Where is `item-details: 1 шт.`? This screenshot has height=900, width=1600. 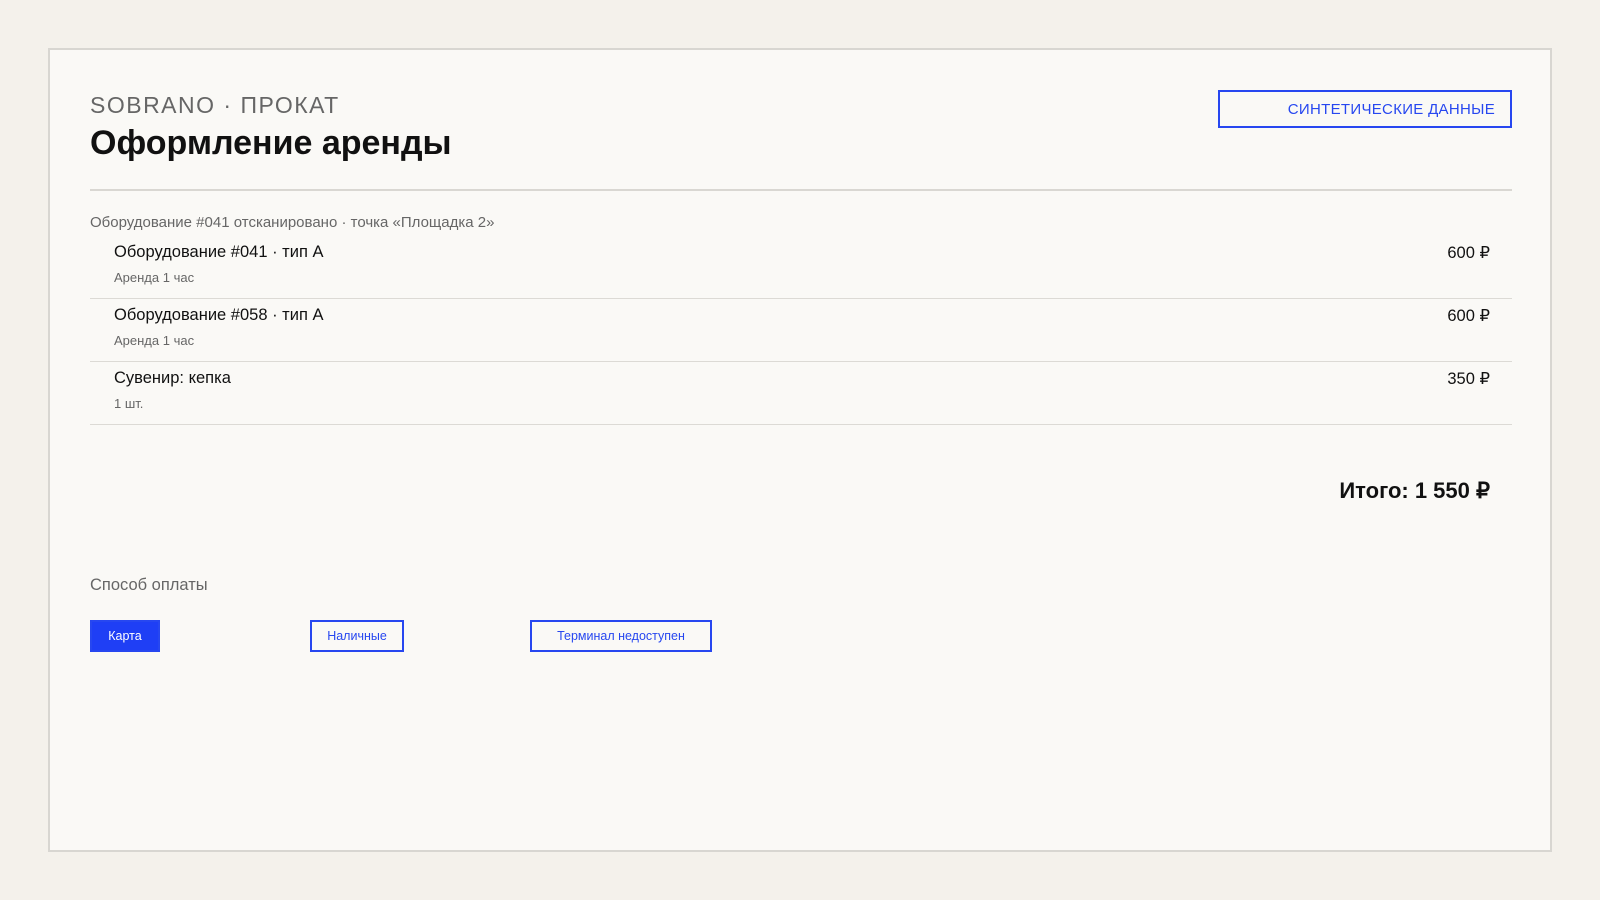
item-details: 1 шт. is located at coordinates (129, 403).